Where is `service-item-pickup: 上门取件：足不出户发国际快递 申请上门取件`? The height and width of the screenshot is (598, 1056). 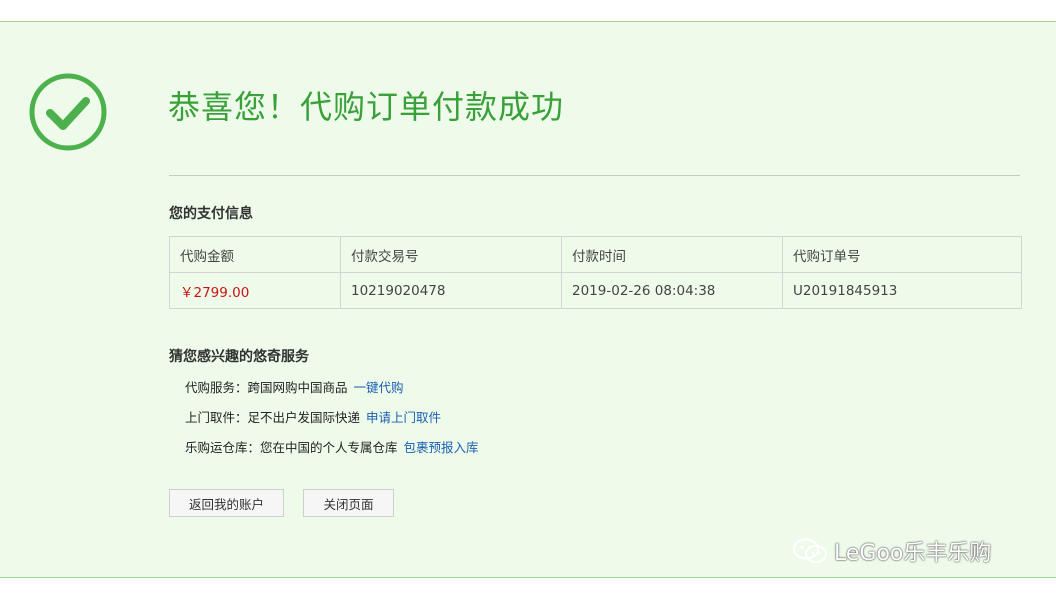
service-item-pickup: 上门取件：足不出户发国际快递 申请上门取件 is located at coordinates (313, 416).